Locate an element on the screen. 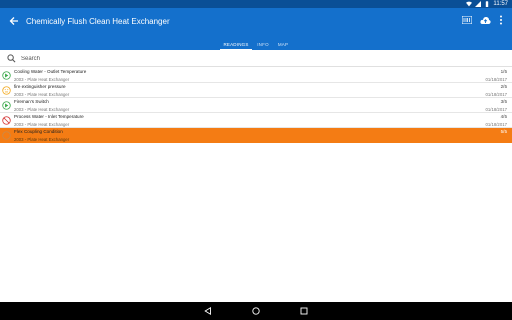 Image resolution: width=512 pixels, height=320 pixels. tab-indicator is located at coordinates (236, 49).